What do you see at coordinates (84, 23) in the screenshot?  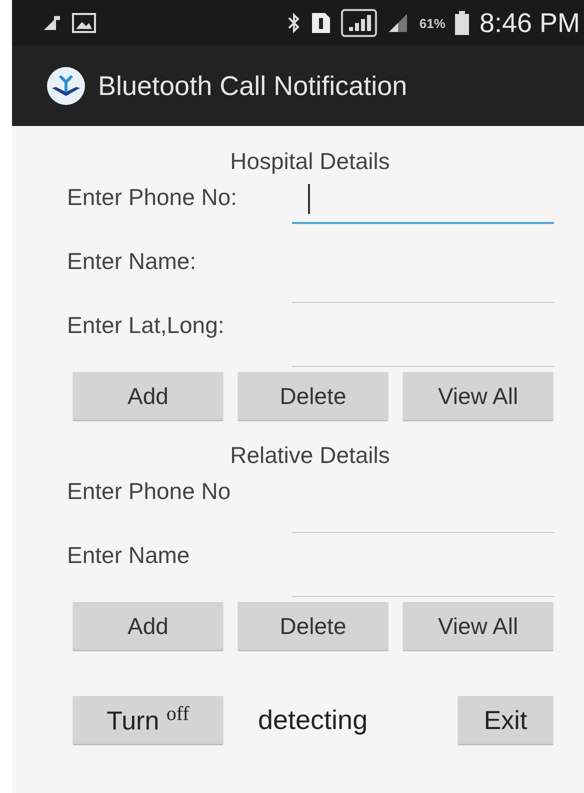 I see `image-icon` at bounding box center [84, 23].